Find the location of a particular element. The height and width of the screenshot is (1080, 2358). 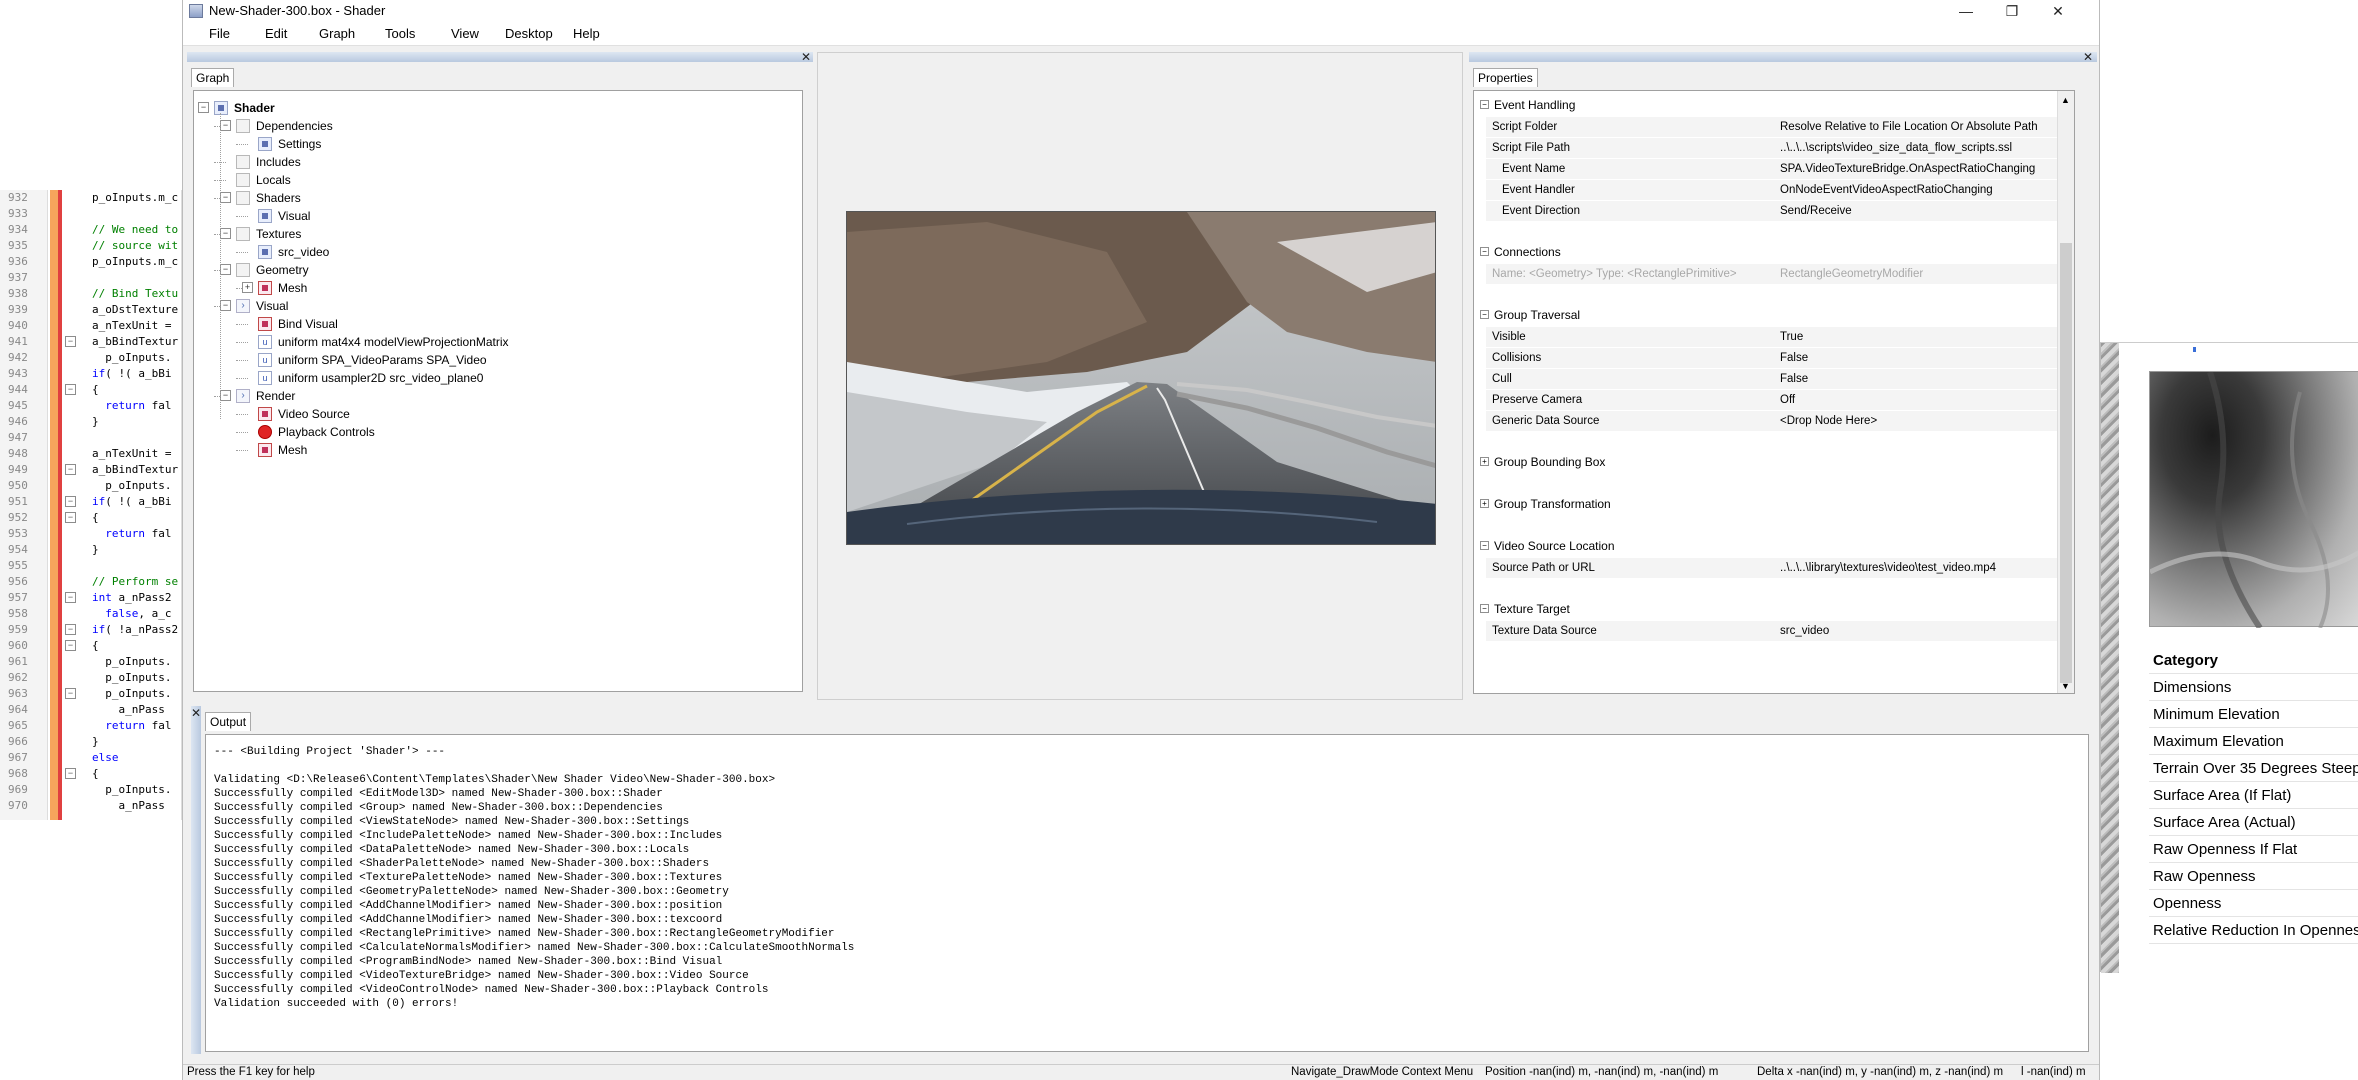

tree-item: + Mesh is located at coordinates (498, 288).